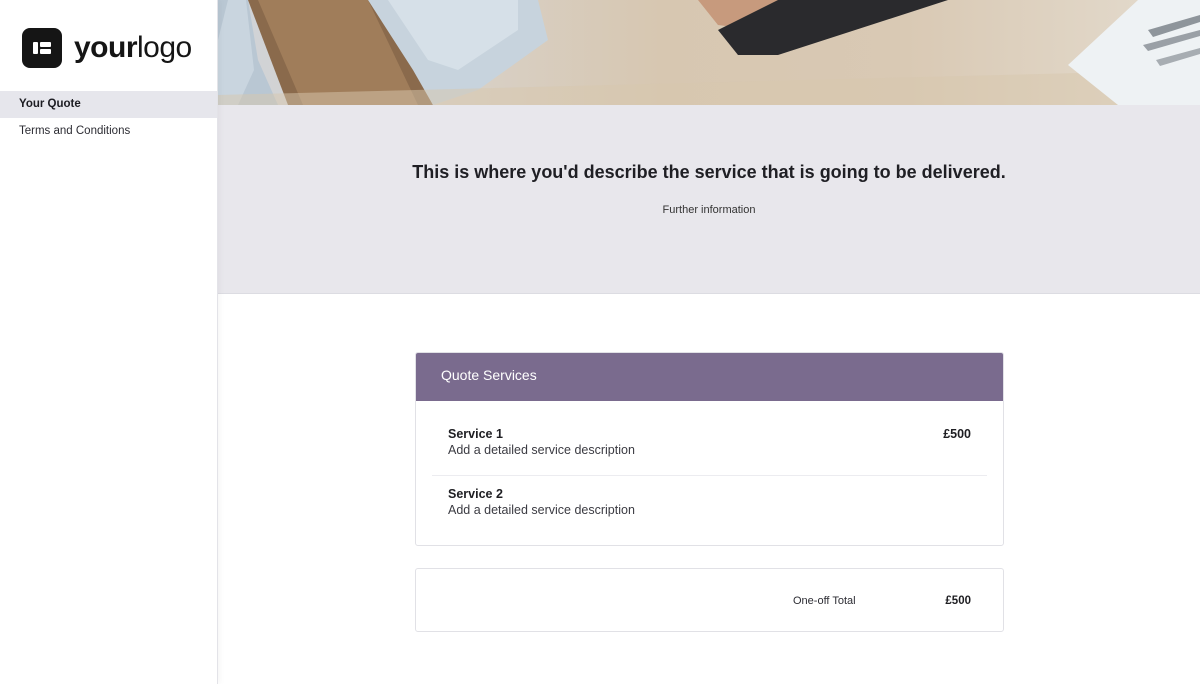 This screenshot has width=1200, height=684. I want to click on hero-image, so click(709, 52).